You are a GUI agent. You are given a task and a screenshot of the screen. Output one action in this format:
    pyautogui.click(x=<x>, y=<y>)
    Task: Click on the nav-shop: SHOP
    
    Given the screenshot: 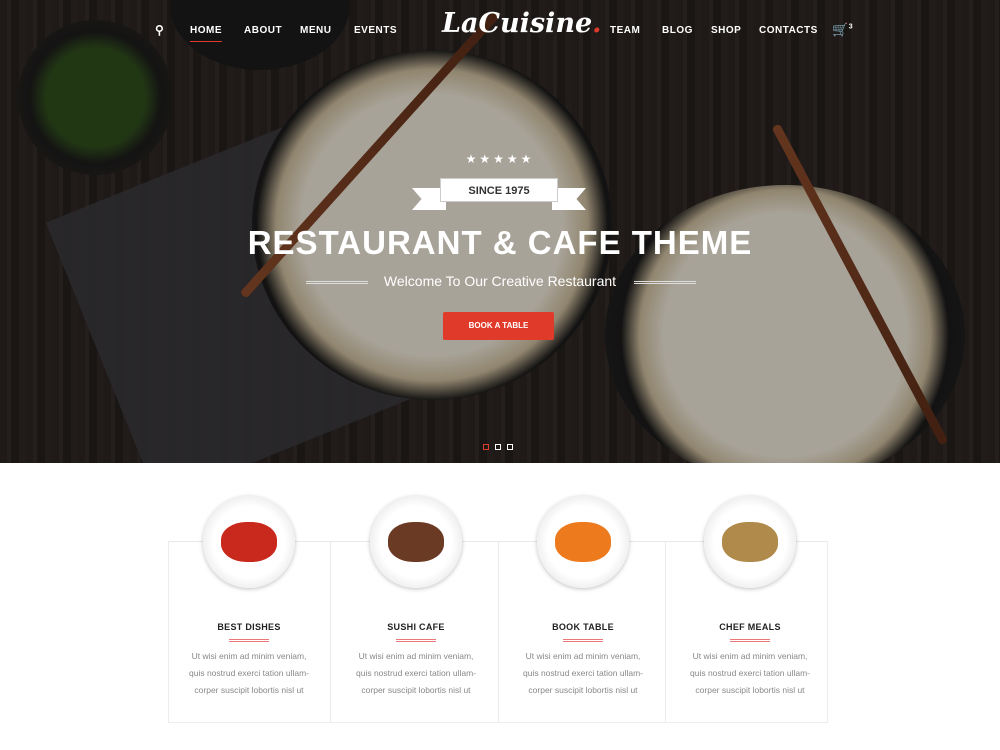 What is the action you would take?
    pyautogui.click(x=726, y=30)
    